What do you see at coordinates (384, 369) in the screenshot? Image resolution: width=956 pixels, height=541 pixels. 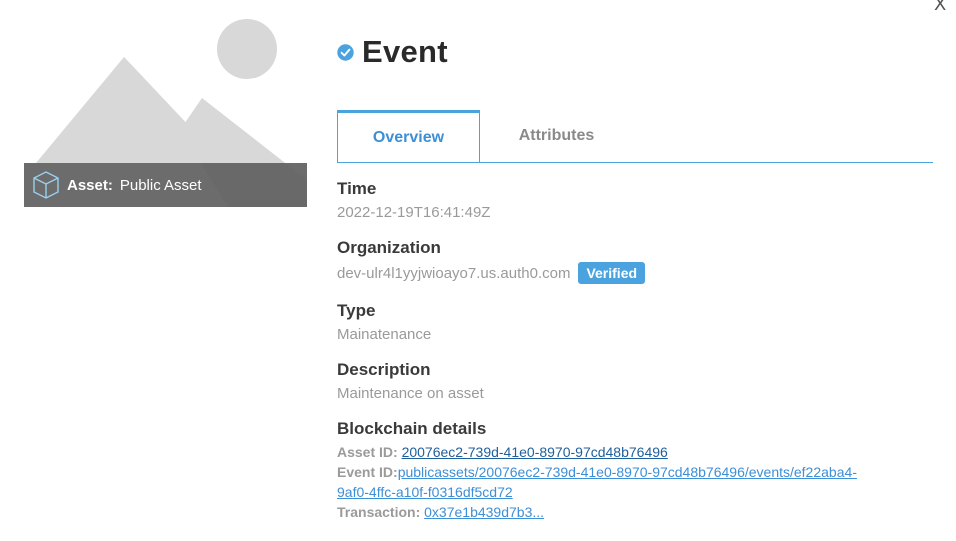 I see `description-label: Description` at bounding box center [384, 369].